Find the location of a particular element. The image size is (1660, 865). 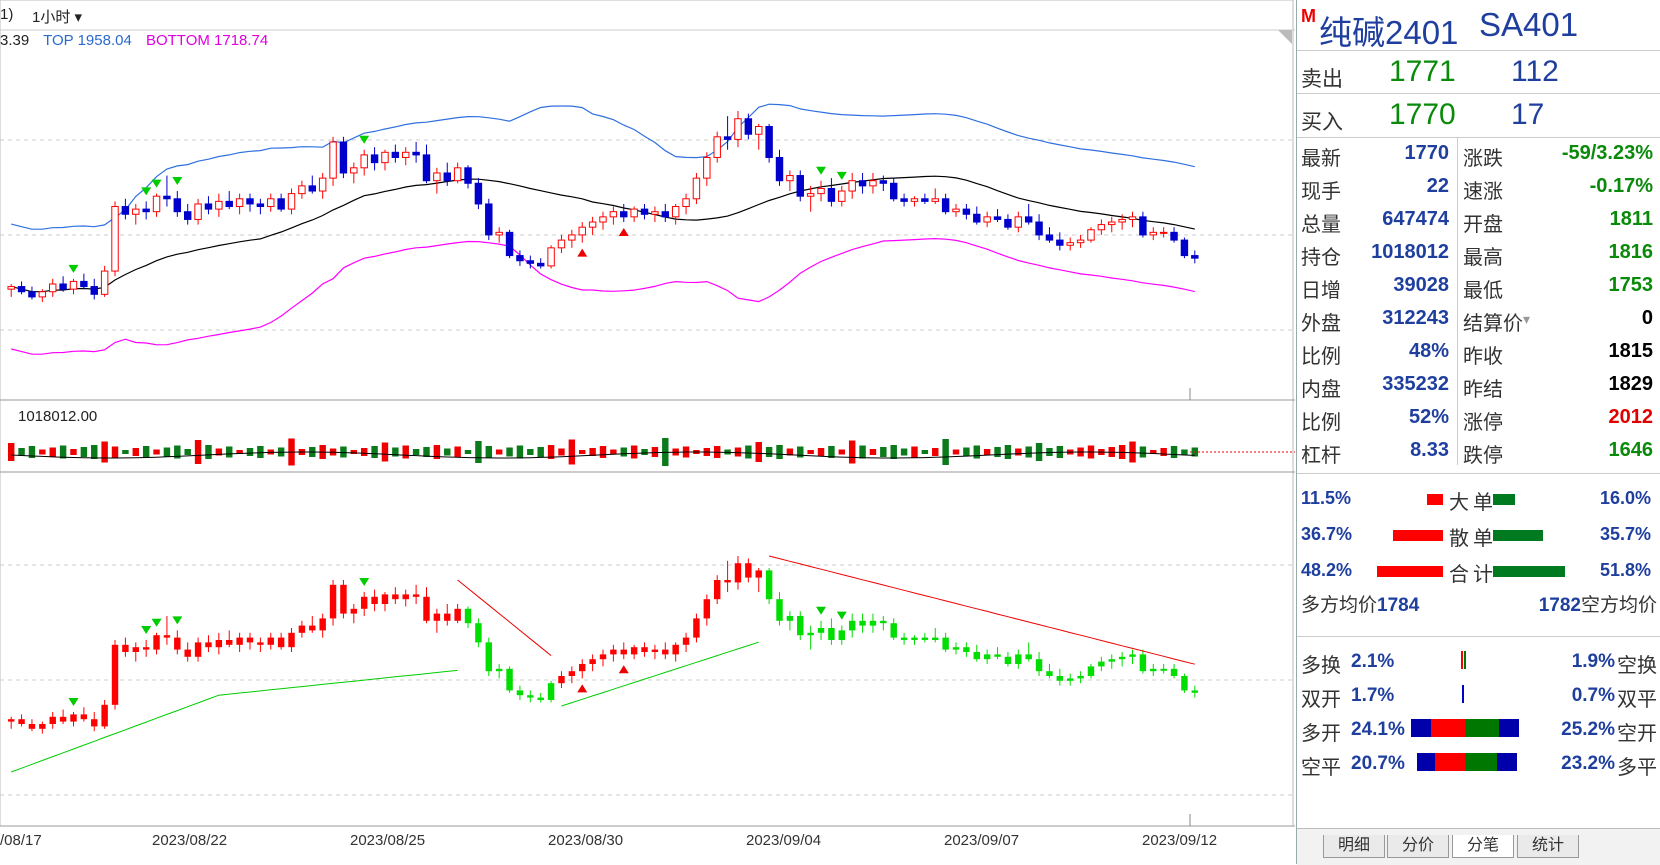

stat-label: 日增 is located at coordinates (1321, 291).